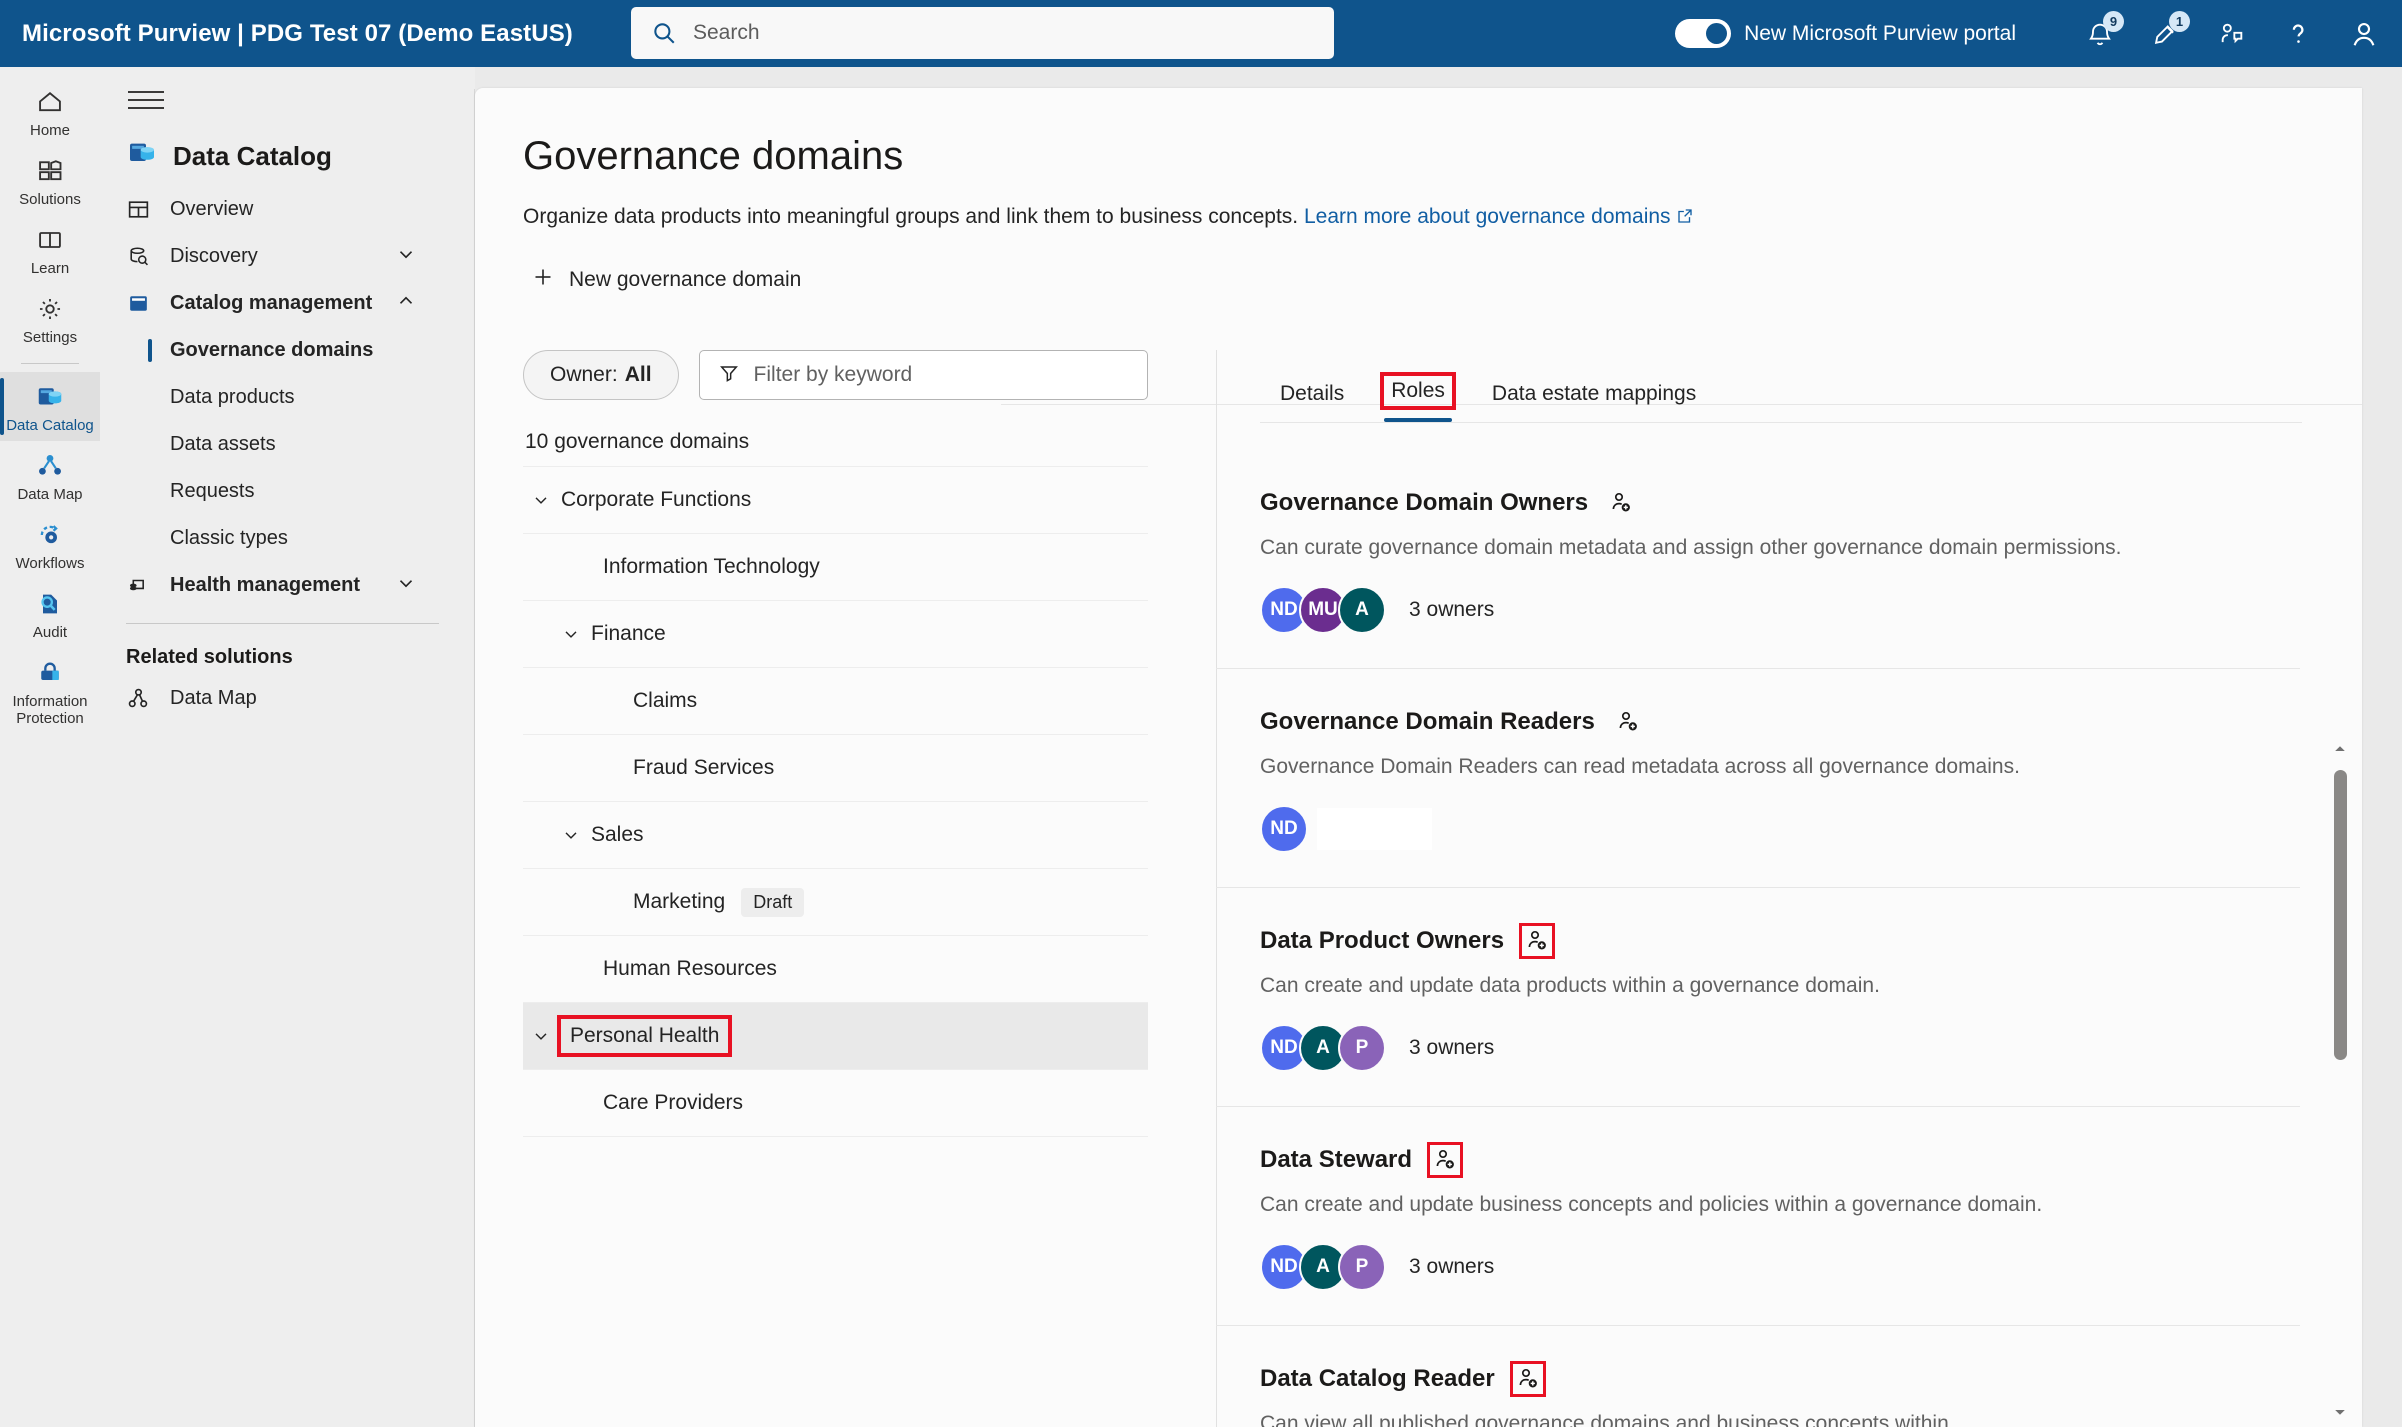 The height and width of the screenshot is (1427, 2402). I want to click on tree-row: Corporate Functions, so click(835, 500).